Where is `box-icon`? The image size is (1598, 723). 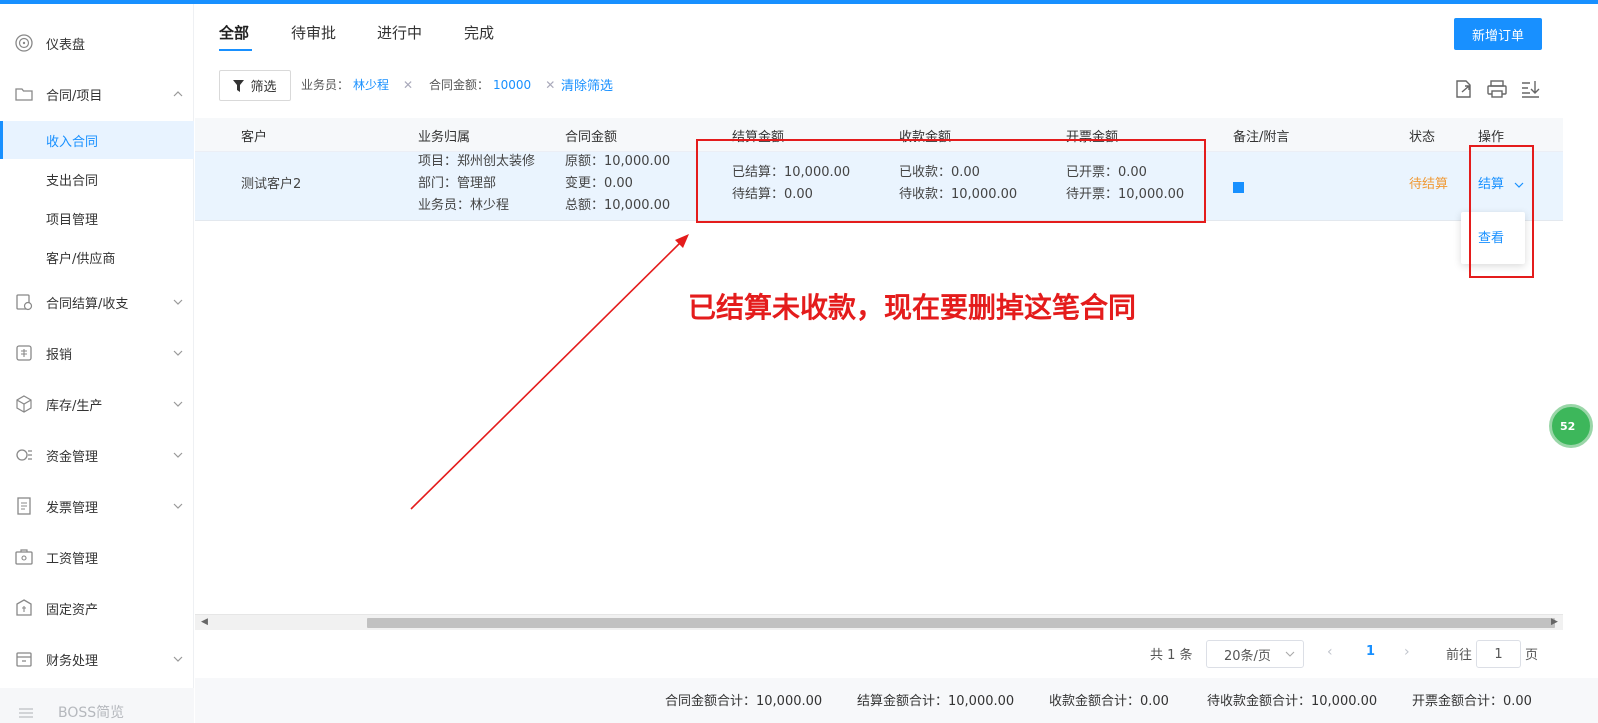 box-icon is located at coordinates (24, 404).